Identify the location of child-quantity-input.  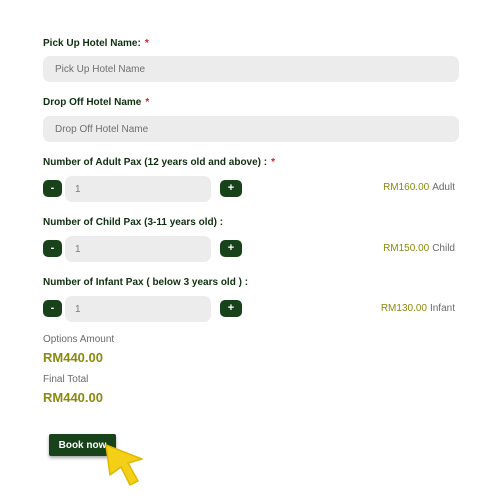
(138, 249).